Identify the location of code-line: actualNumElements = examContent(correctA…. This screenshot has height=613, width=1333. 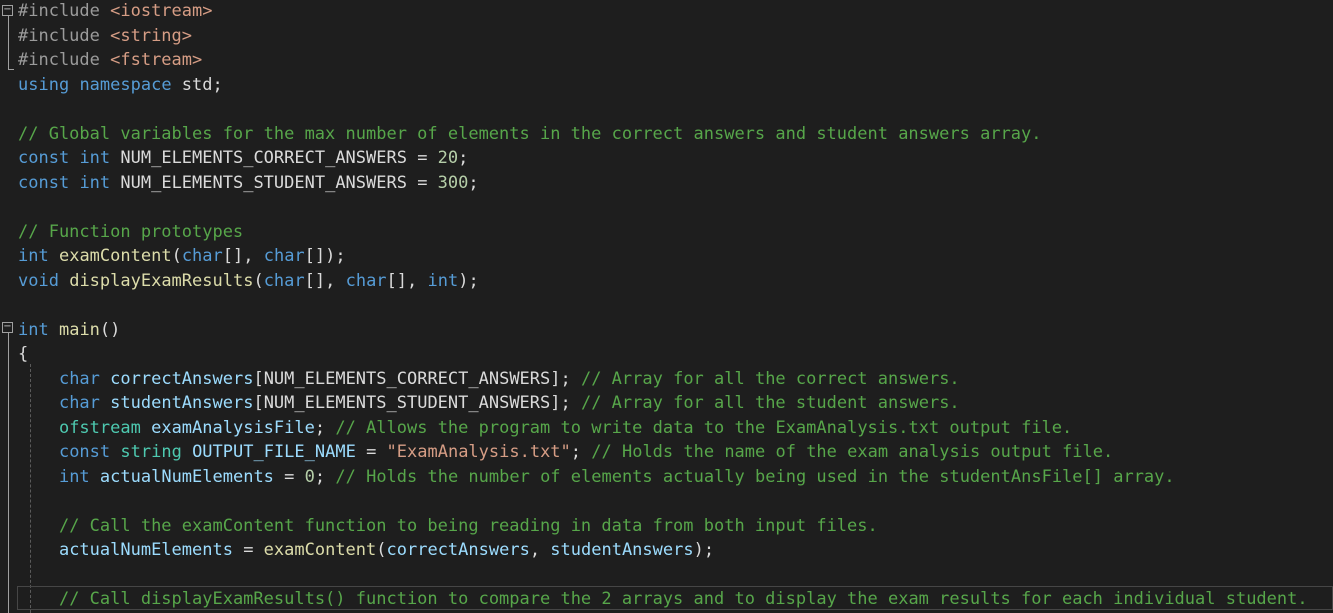
(366, 550).